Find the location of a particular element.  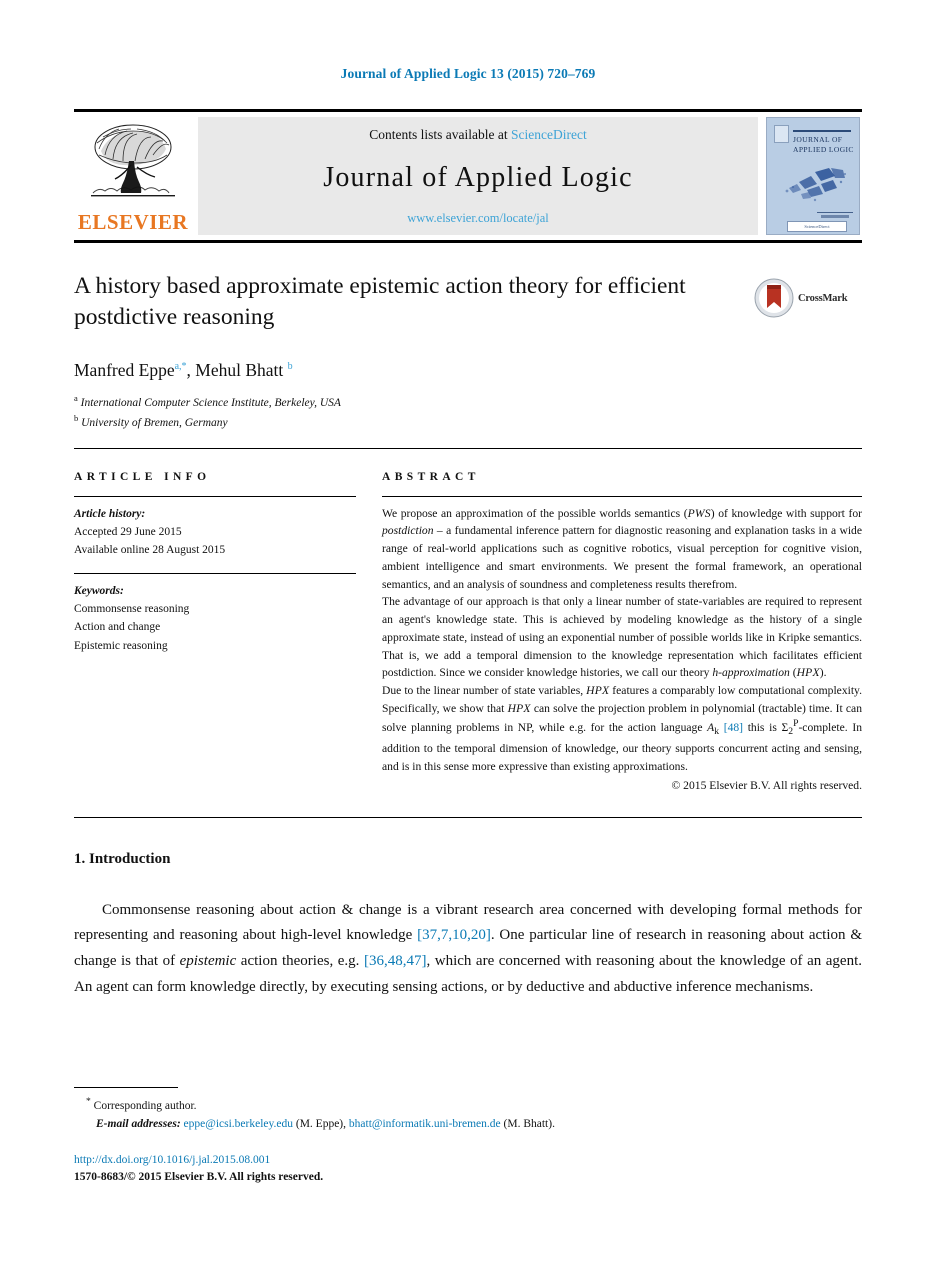

cover-image: JOURNAL OF APPLIED LOGIC ScienceDirect is located at coordinates (813, 176).